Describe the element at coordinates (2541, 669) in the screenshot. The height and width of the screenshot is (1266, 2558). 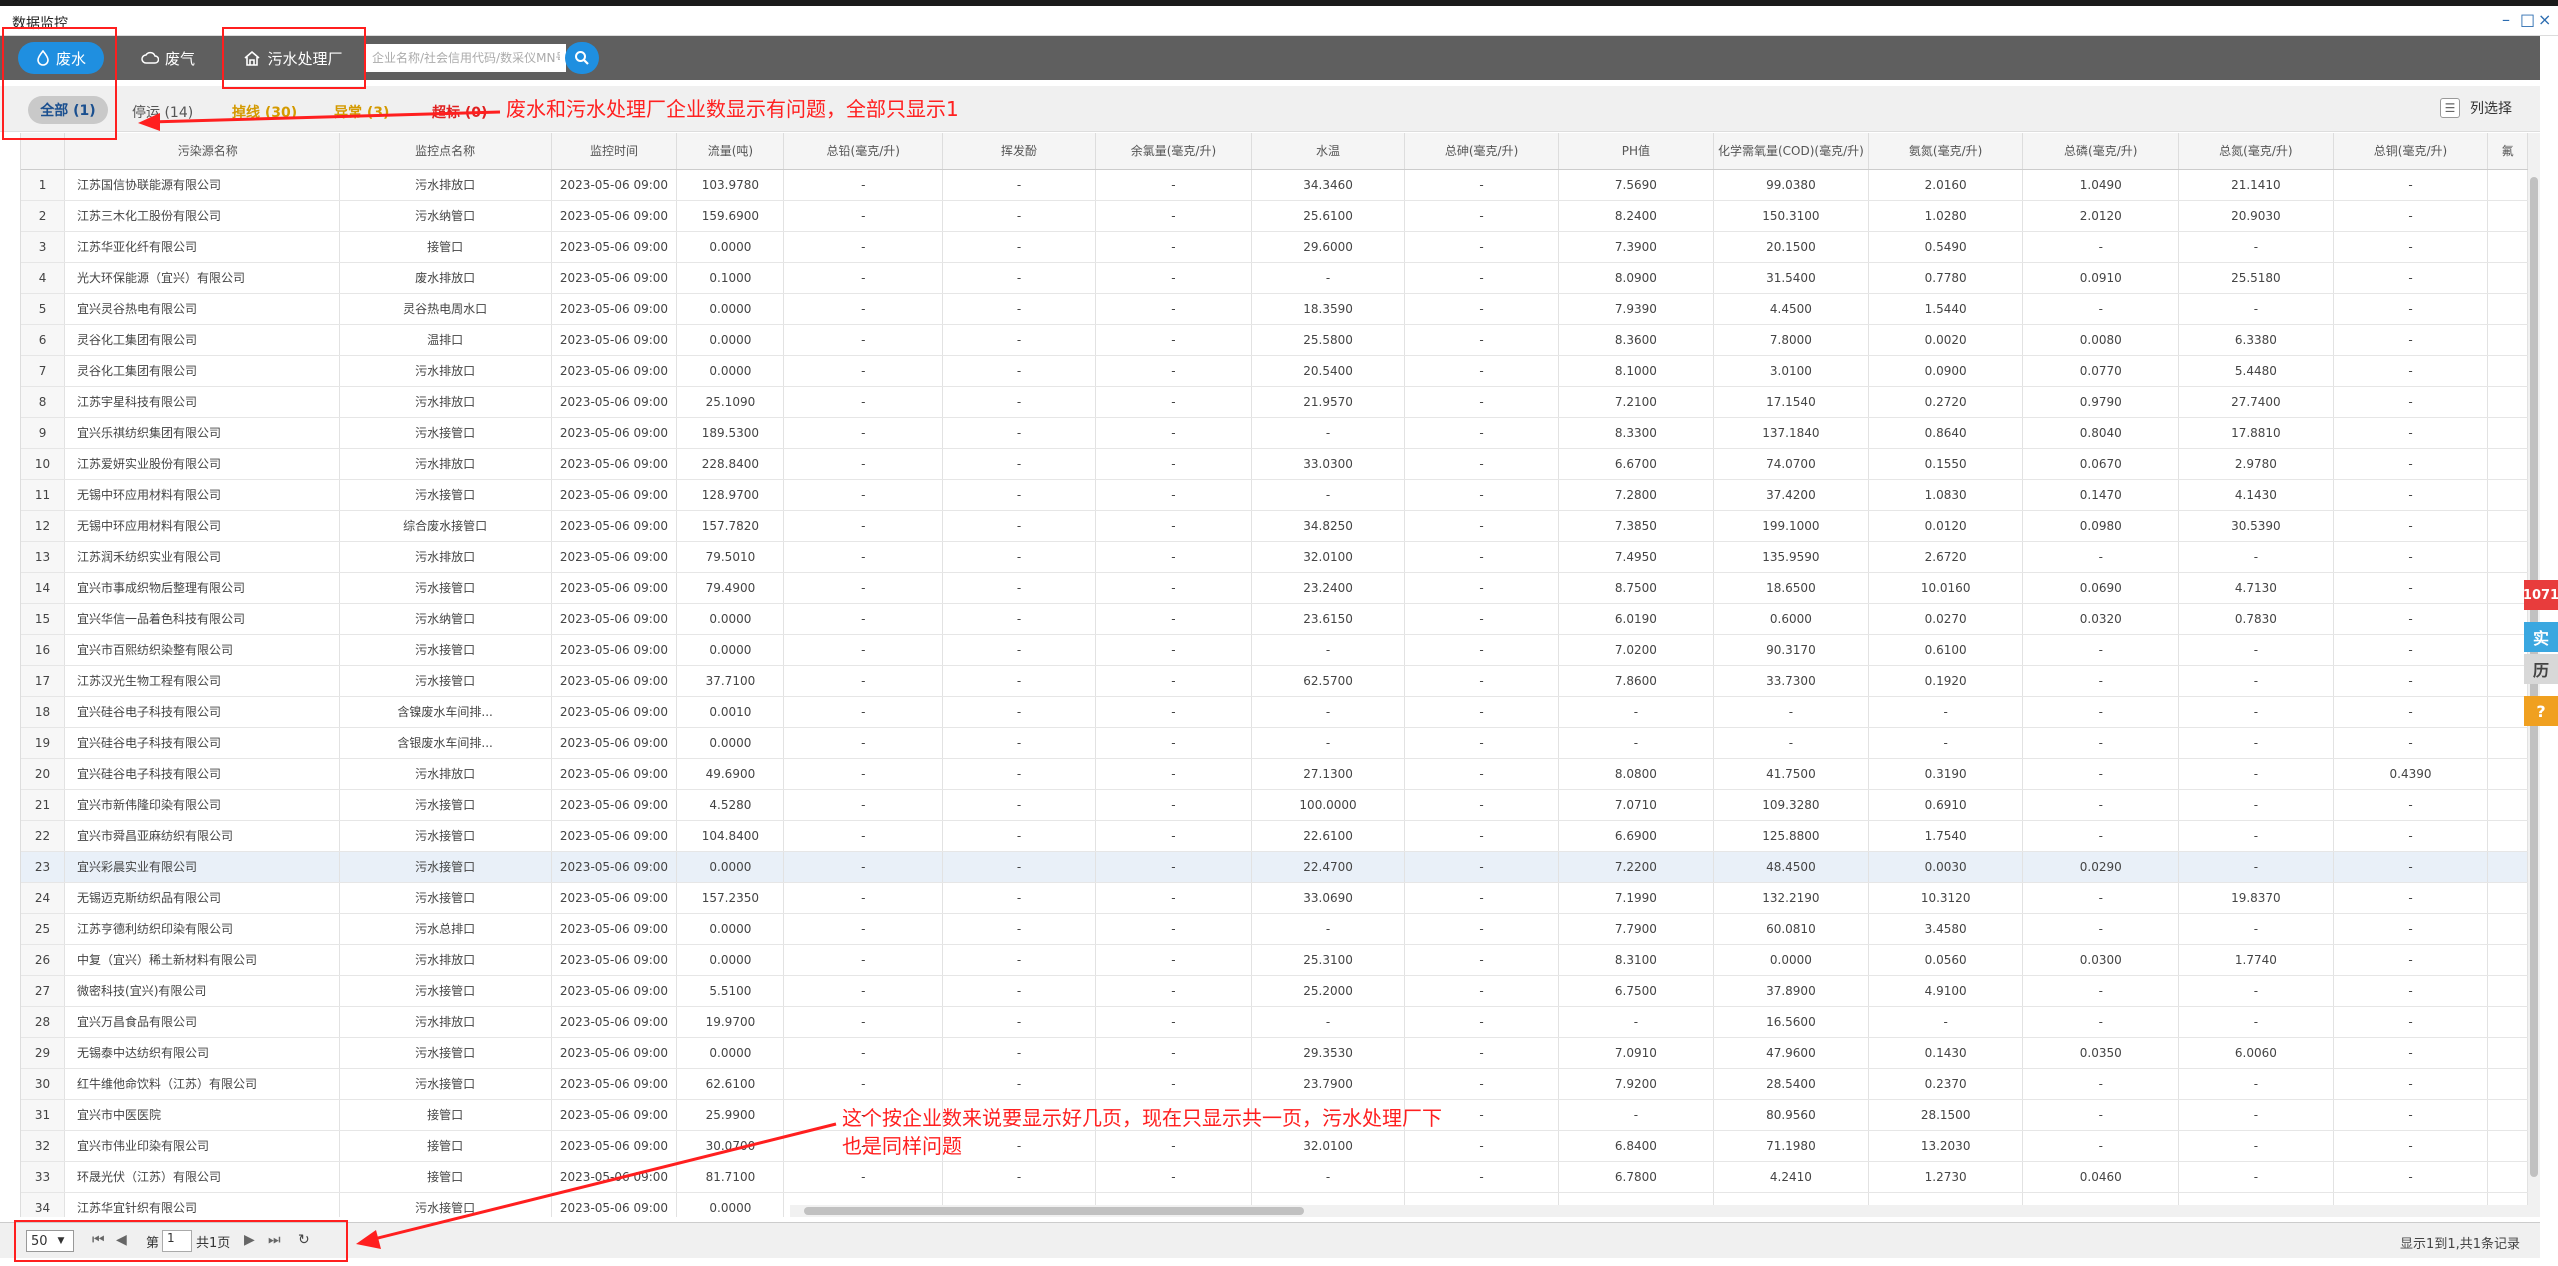
I see `side-tab-history: 历` at that location.